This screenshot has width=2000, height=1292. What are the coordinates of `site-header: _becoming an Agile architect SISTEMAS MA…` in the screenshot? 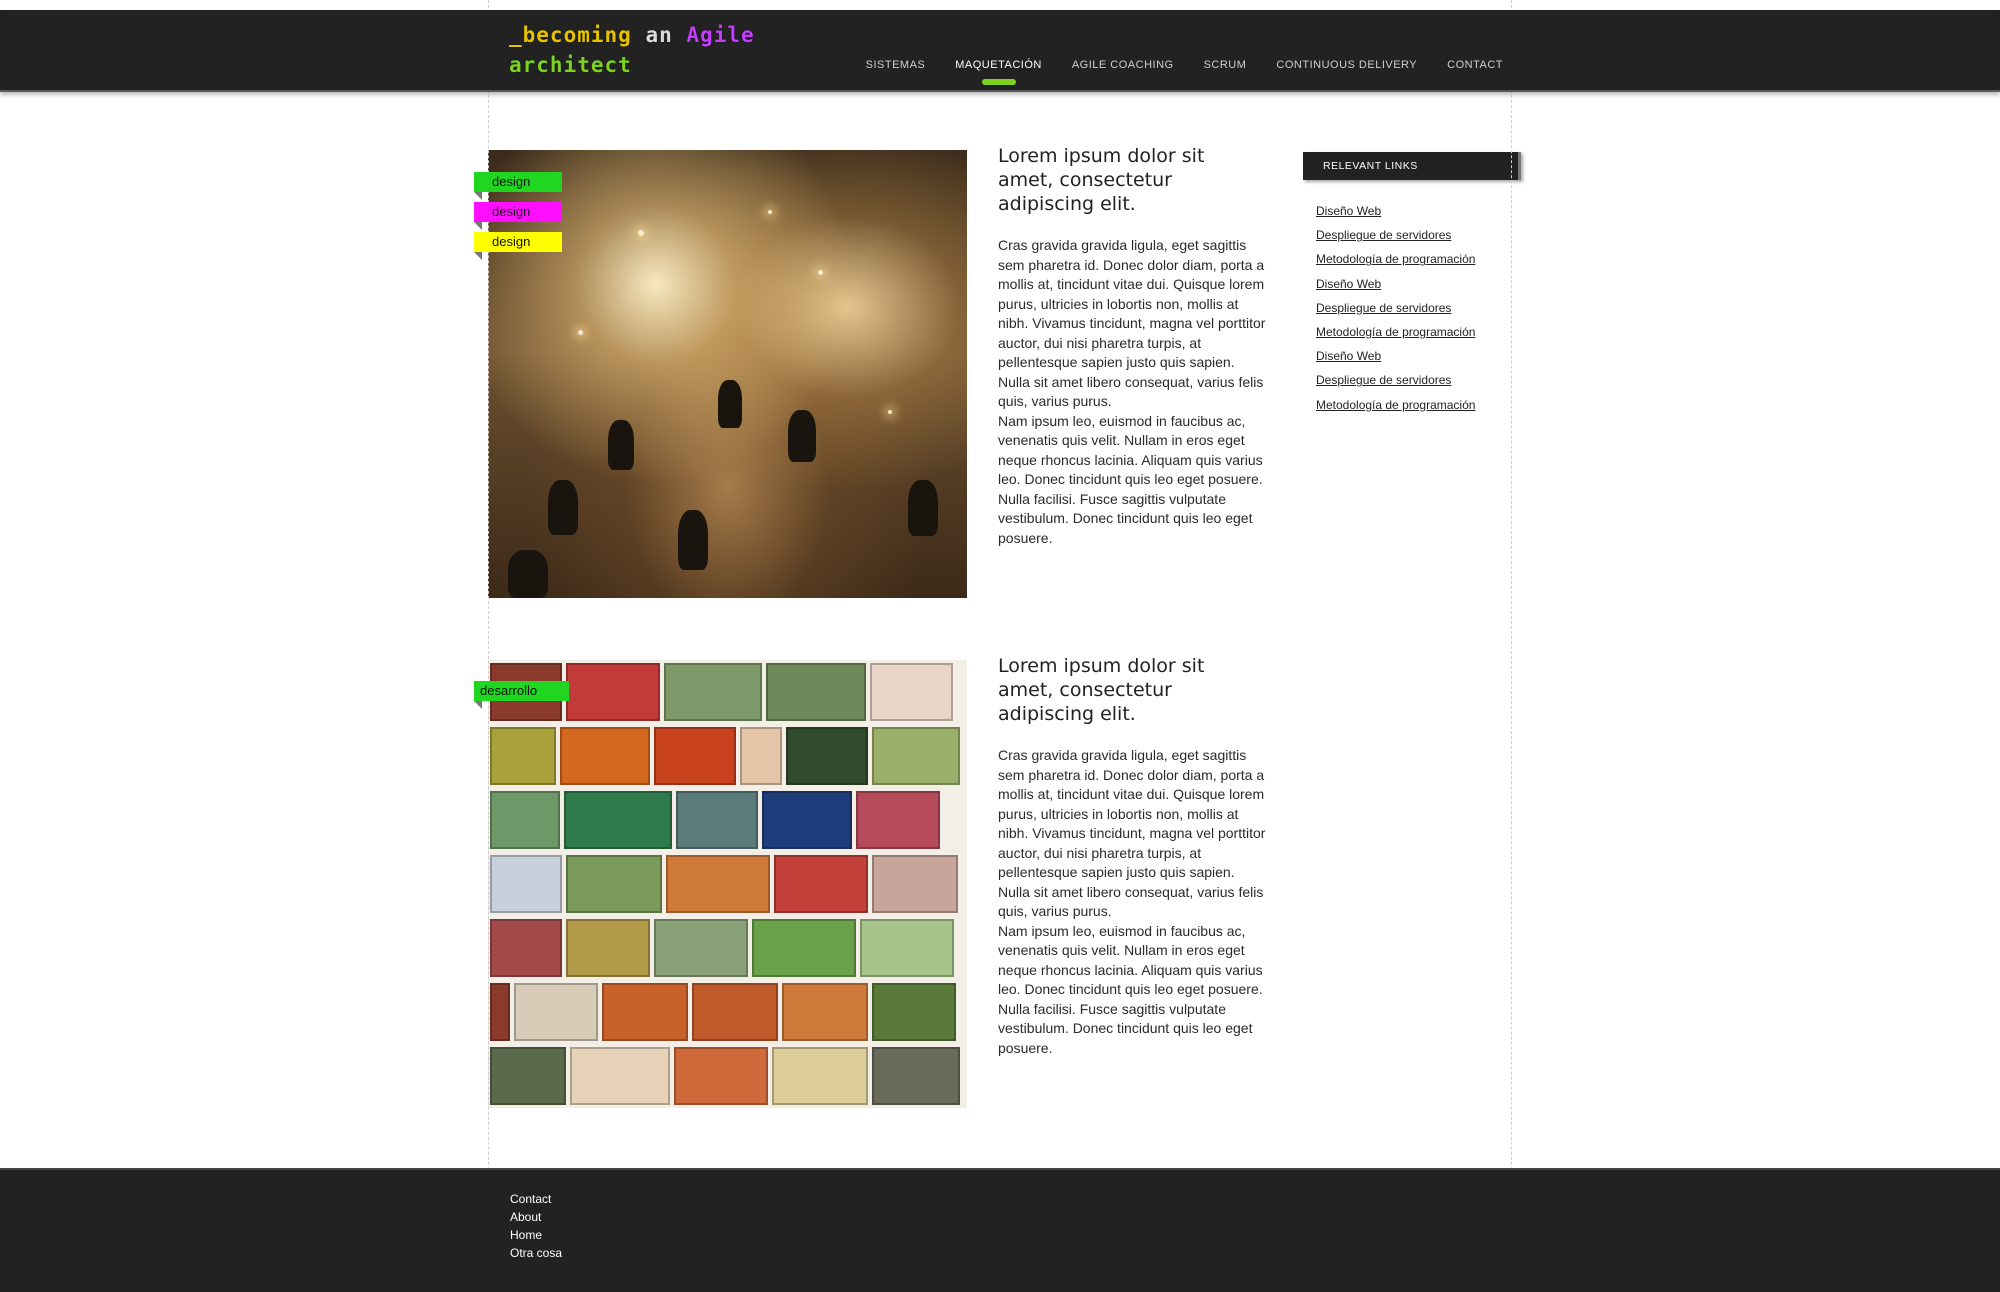 It's located at (1000, 51).